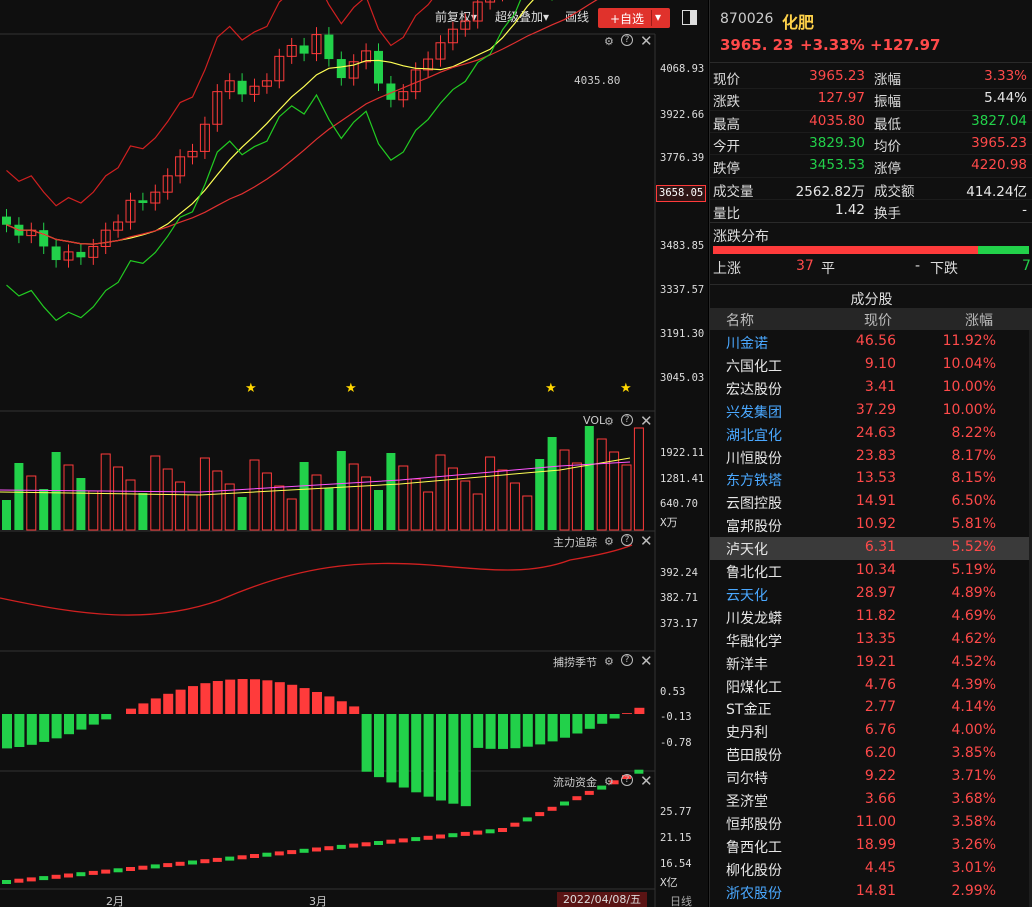  I want to click on stock-name-cell: 云图控股, so click(754, 503).